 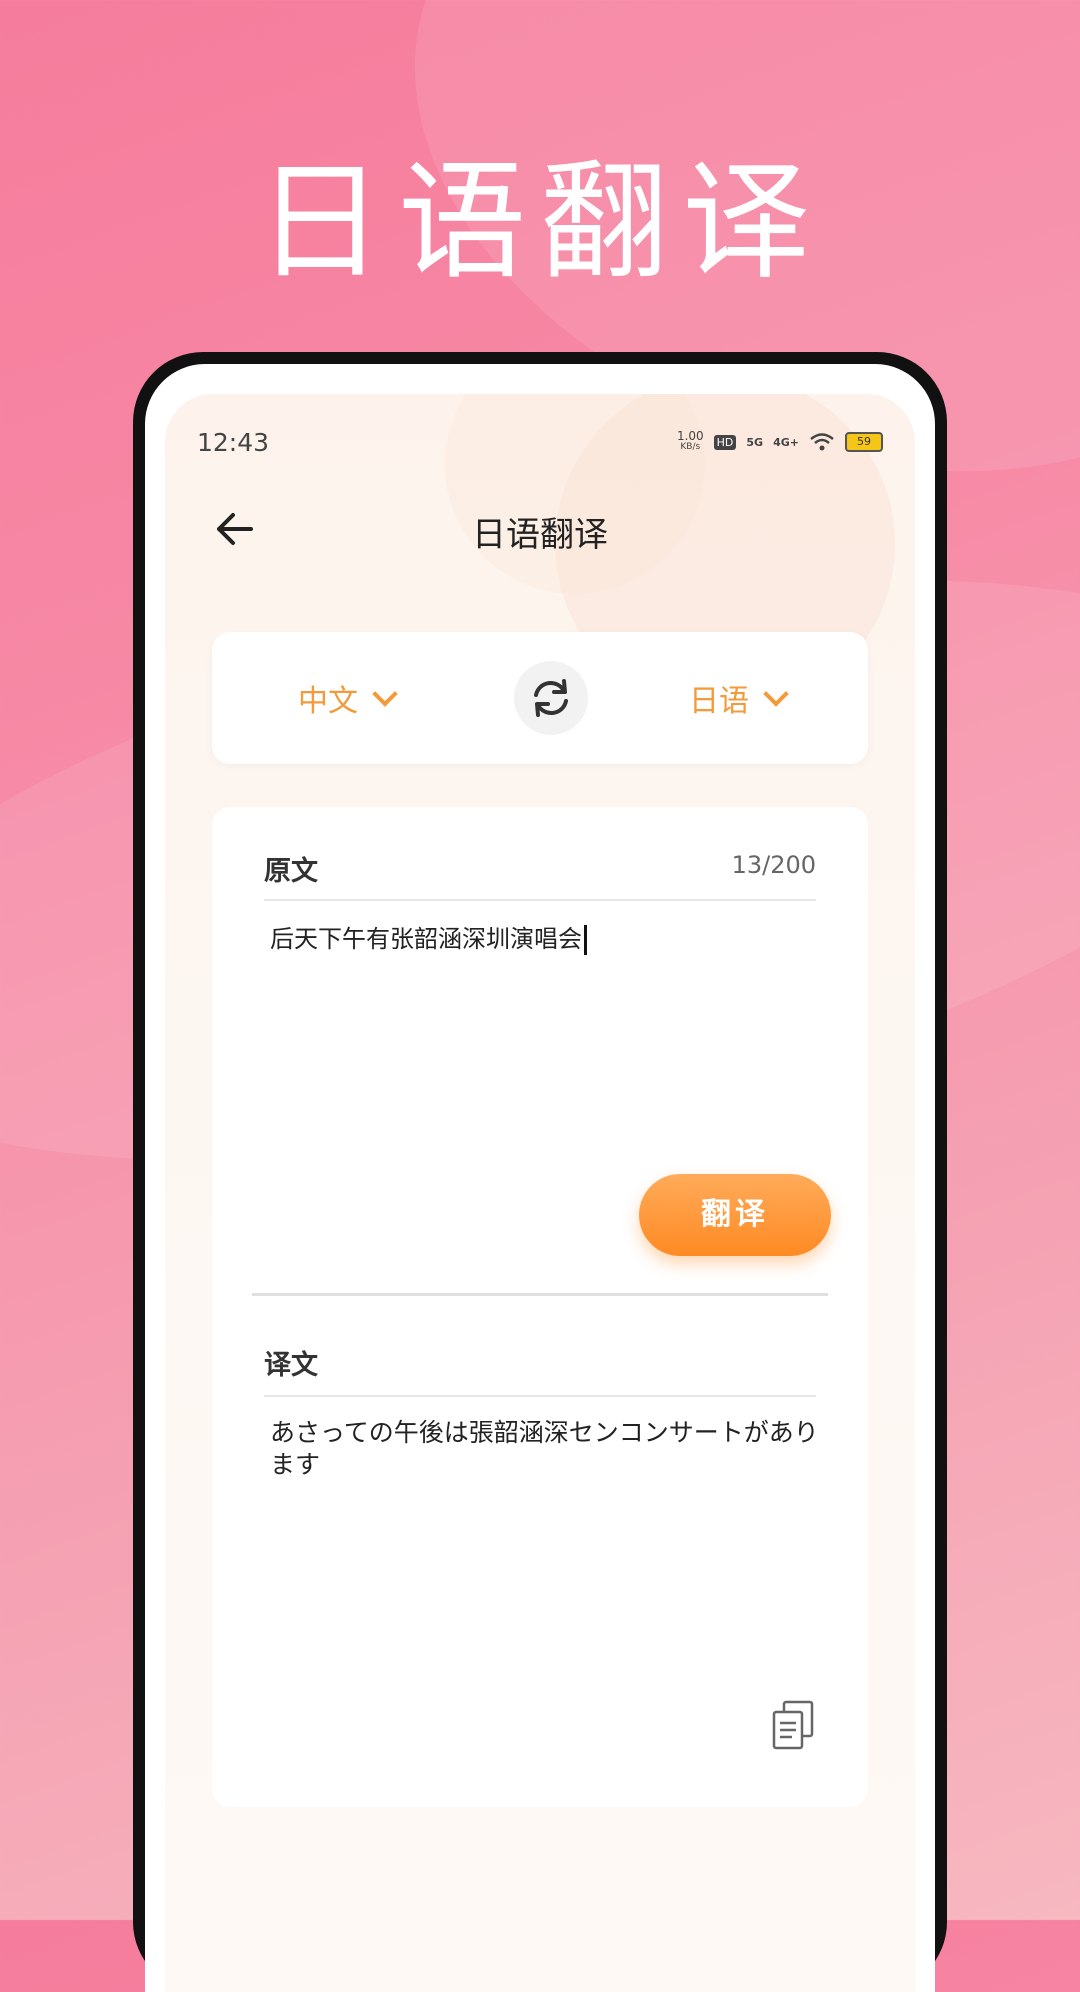 I want to click on status-time: 12:43, so click(x=233, y=442).